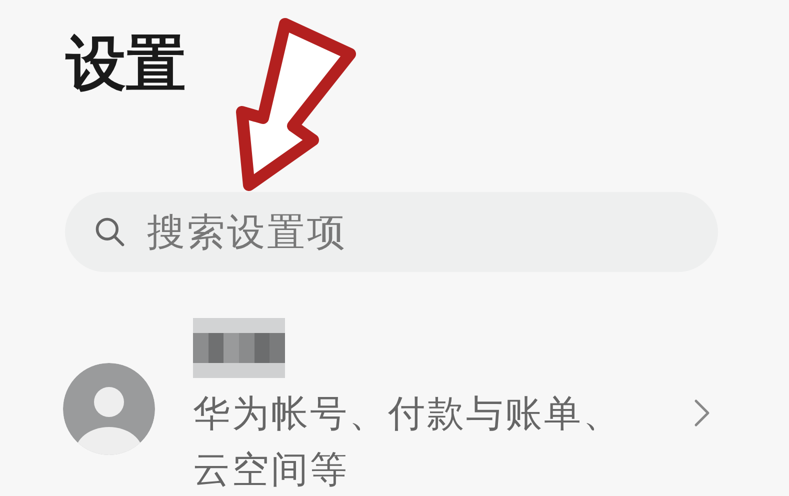 This screenshot has height=496, width=789. What do you see at coordinates (109, 409) in the screenshot?
I see `avatar-icon` at bounding box center [109, 409].